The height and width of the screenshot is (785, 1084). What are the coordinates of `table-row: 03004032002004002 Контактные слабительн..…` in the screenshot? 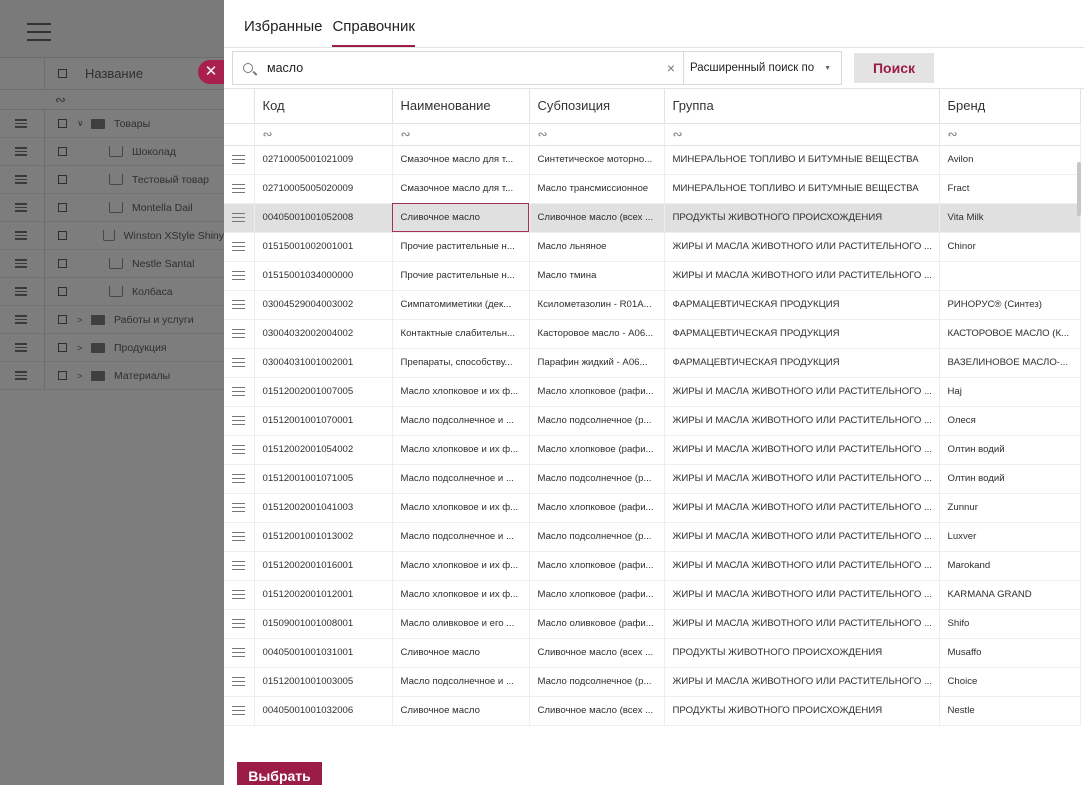 It's located at (652, 334).